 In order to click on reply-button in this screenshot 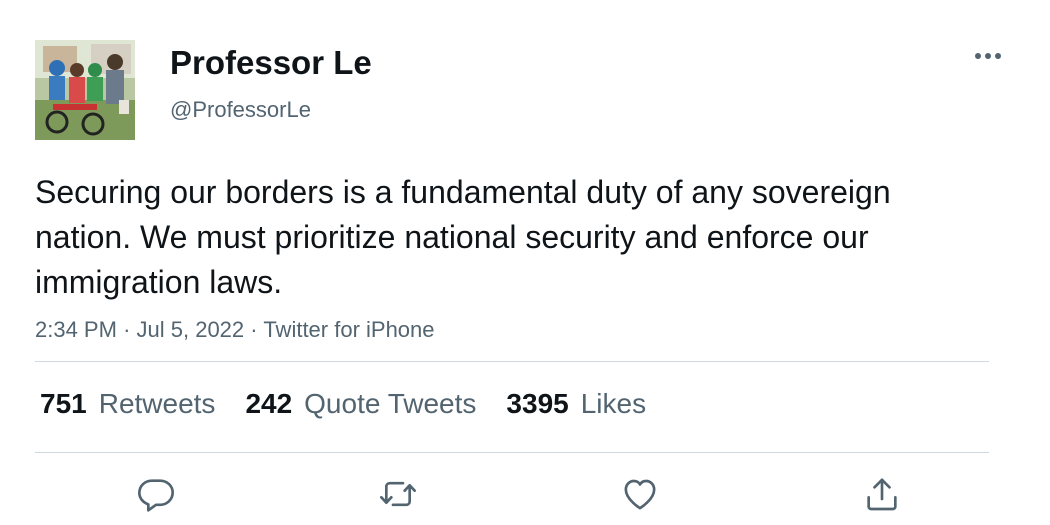, I will do `click(156, 494)`.